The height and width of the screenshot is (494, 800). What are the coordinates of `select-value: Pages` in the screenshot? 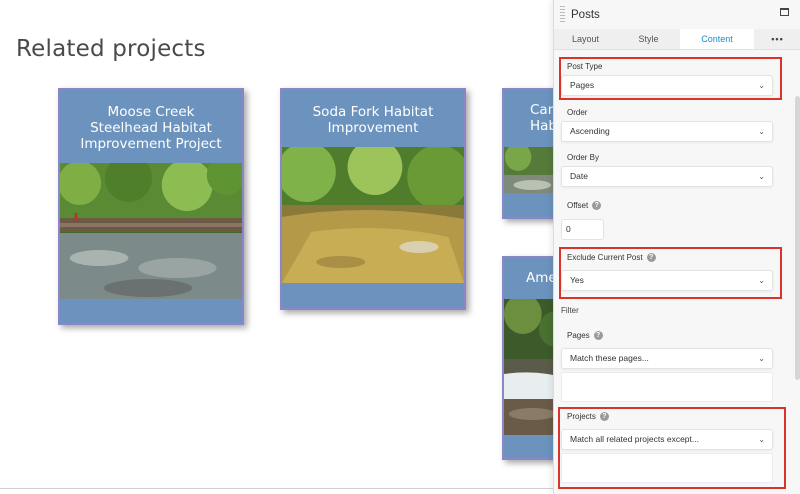 It's located at (582, 85).